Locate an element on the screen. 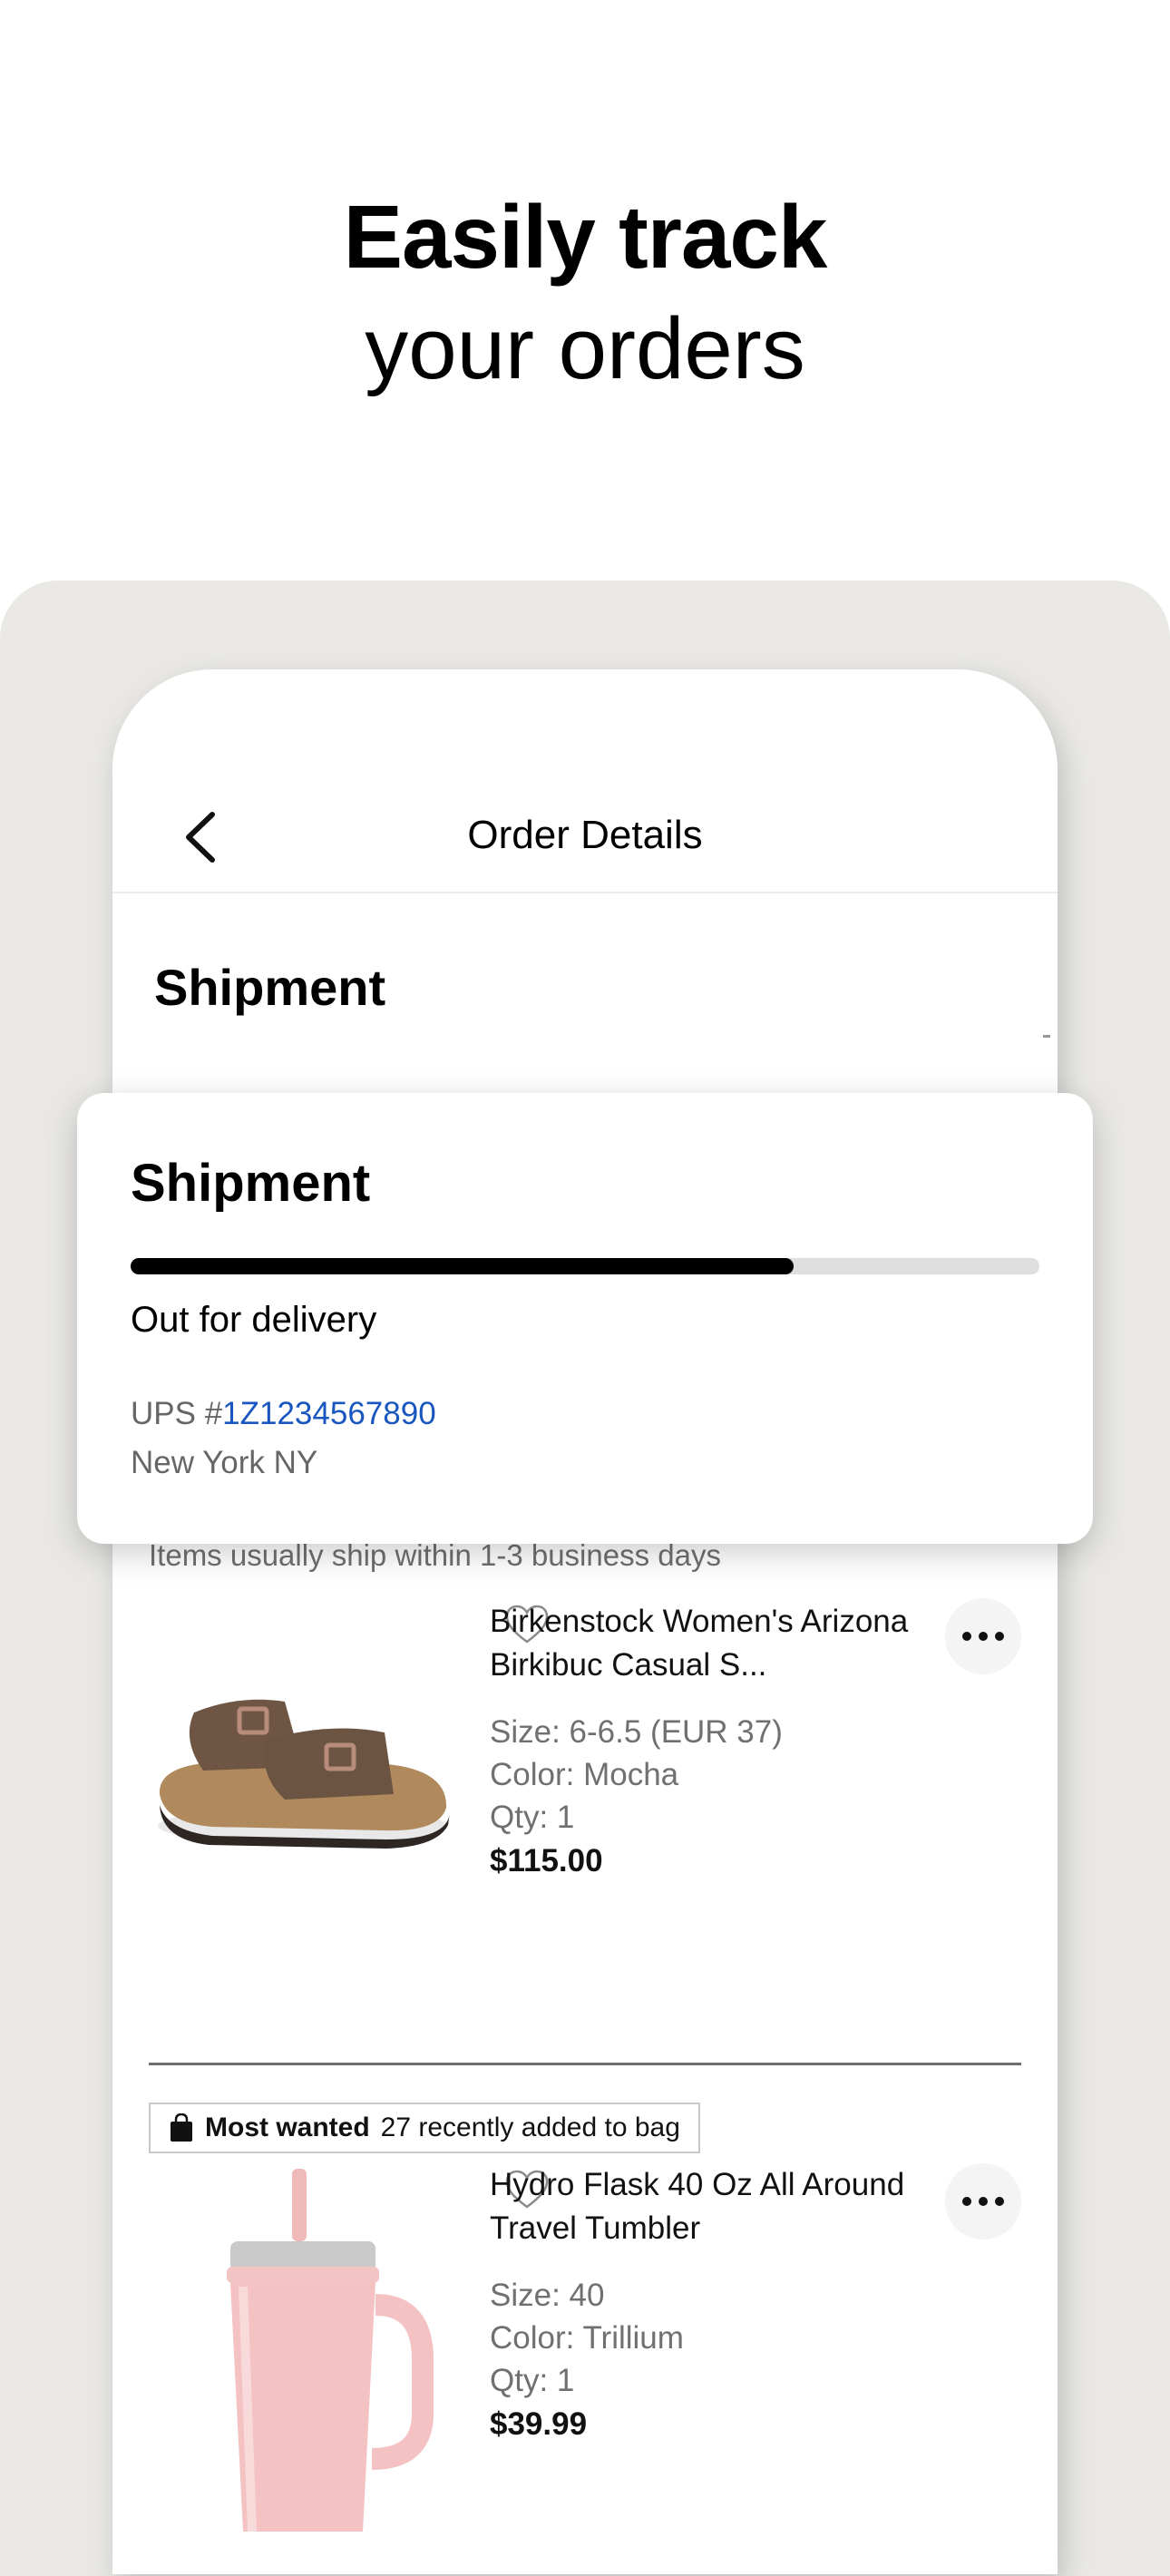 Image resolution: width=1170 pixels, height=2576 pixels. headline-regular: your orders is located at coordinates (585, 348).